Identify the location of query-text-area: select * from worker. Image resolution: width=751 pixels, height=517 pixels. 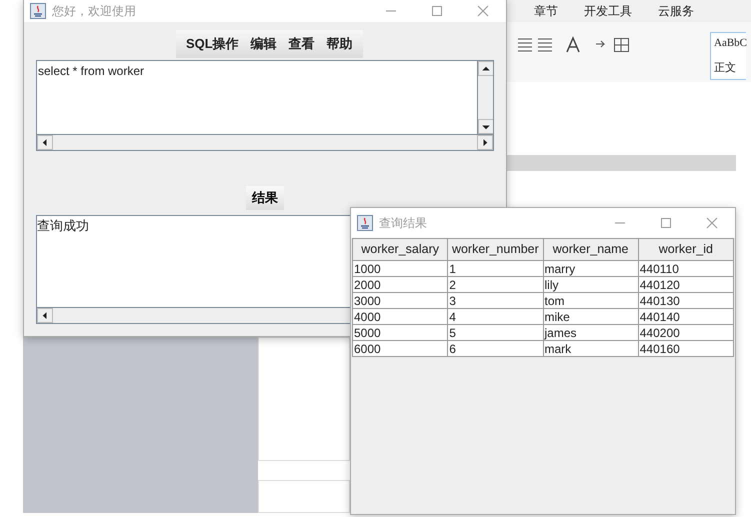
(265, 105).